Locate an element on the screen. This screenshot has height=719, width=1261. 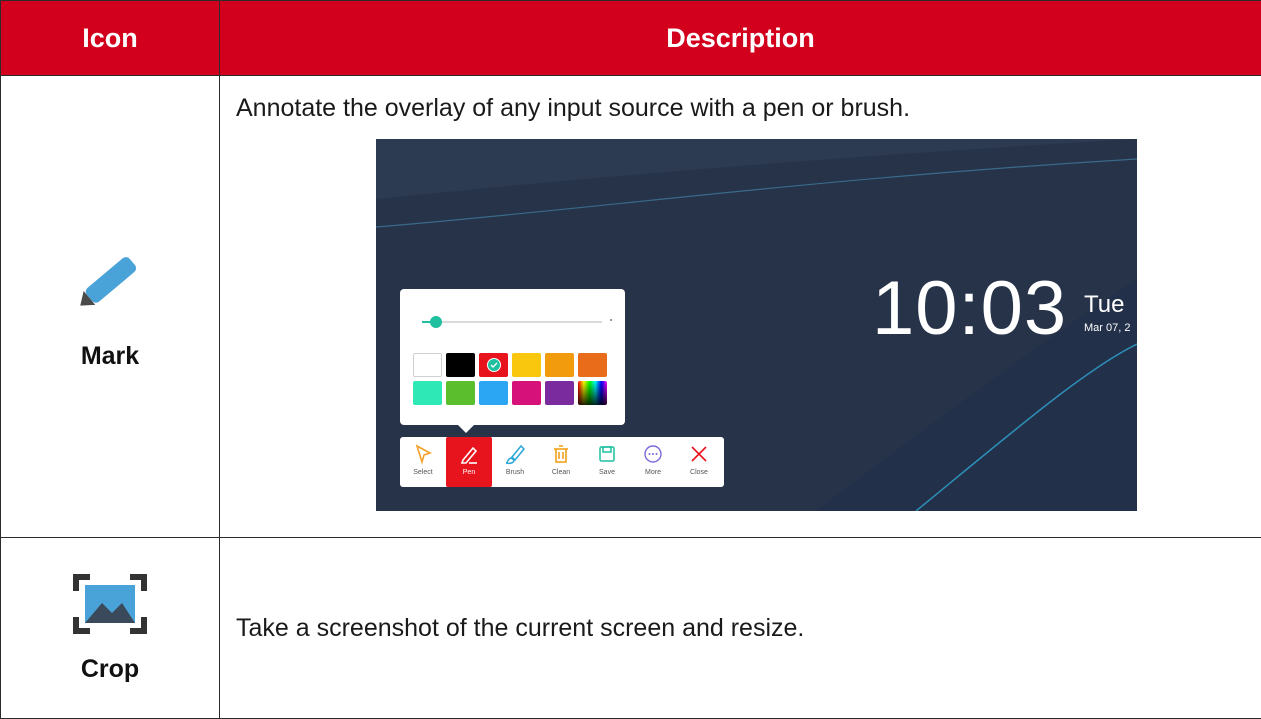
clock-day: Tue is located at coordinates (1104, 305).